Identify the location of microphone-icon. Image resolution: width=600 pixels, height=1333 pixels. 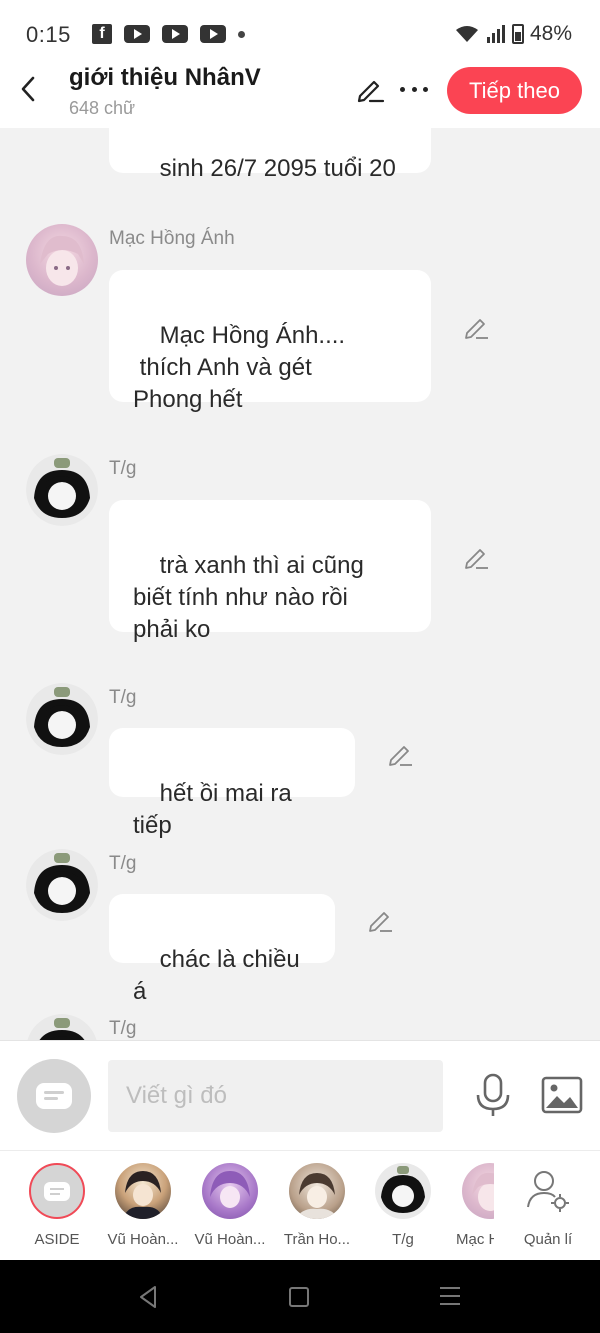
(493, 1094).